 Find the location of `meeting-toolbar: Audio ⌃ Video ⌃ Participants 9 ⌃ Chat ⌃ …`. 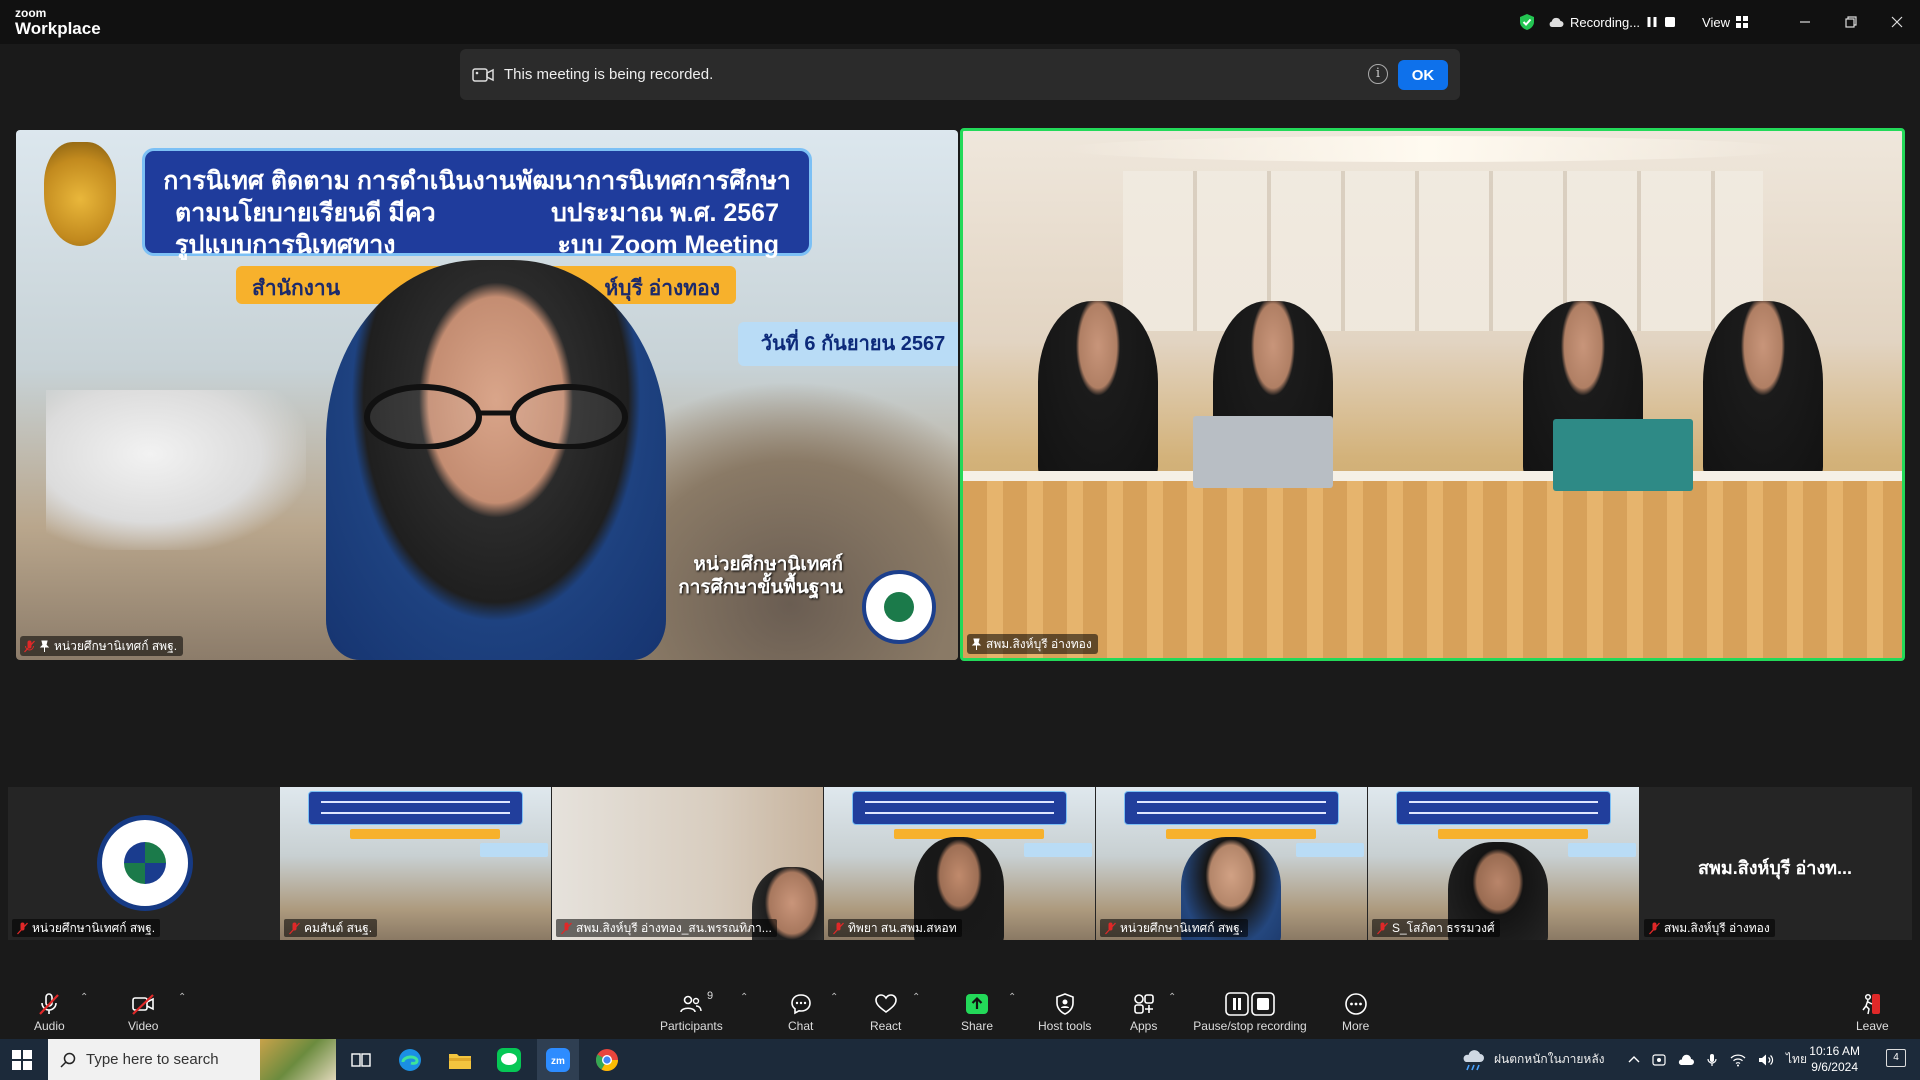

meeting-toolbar: Audio ⌃ Video ⌃ Participants 9 ⌃ Chat ⌃ … is located at coordinates (960, 1009).